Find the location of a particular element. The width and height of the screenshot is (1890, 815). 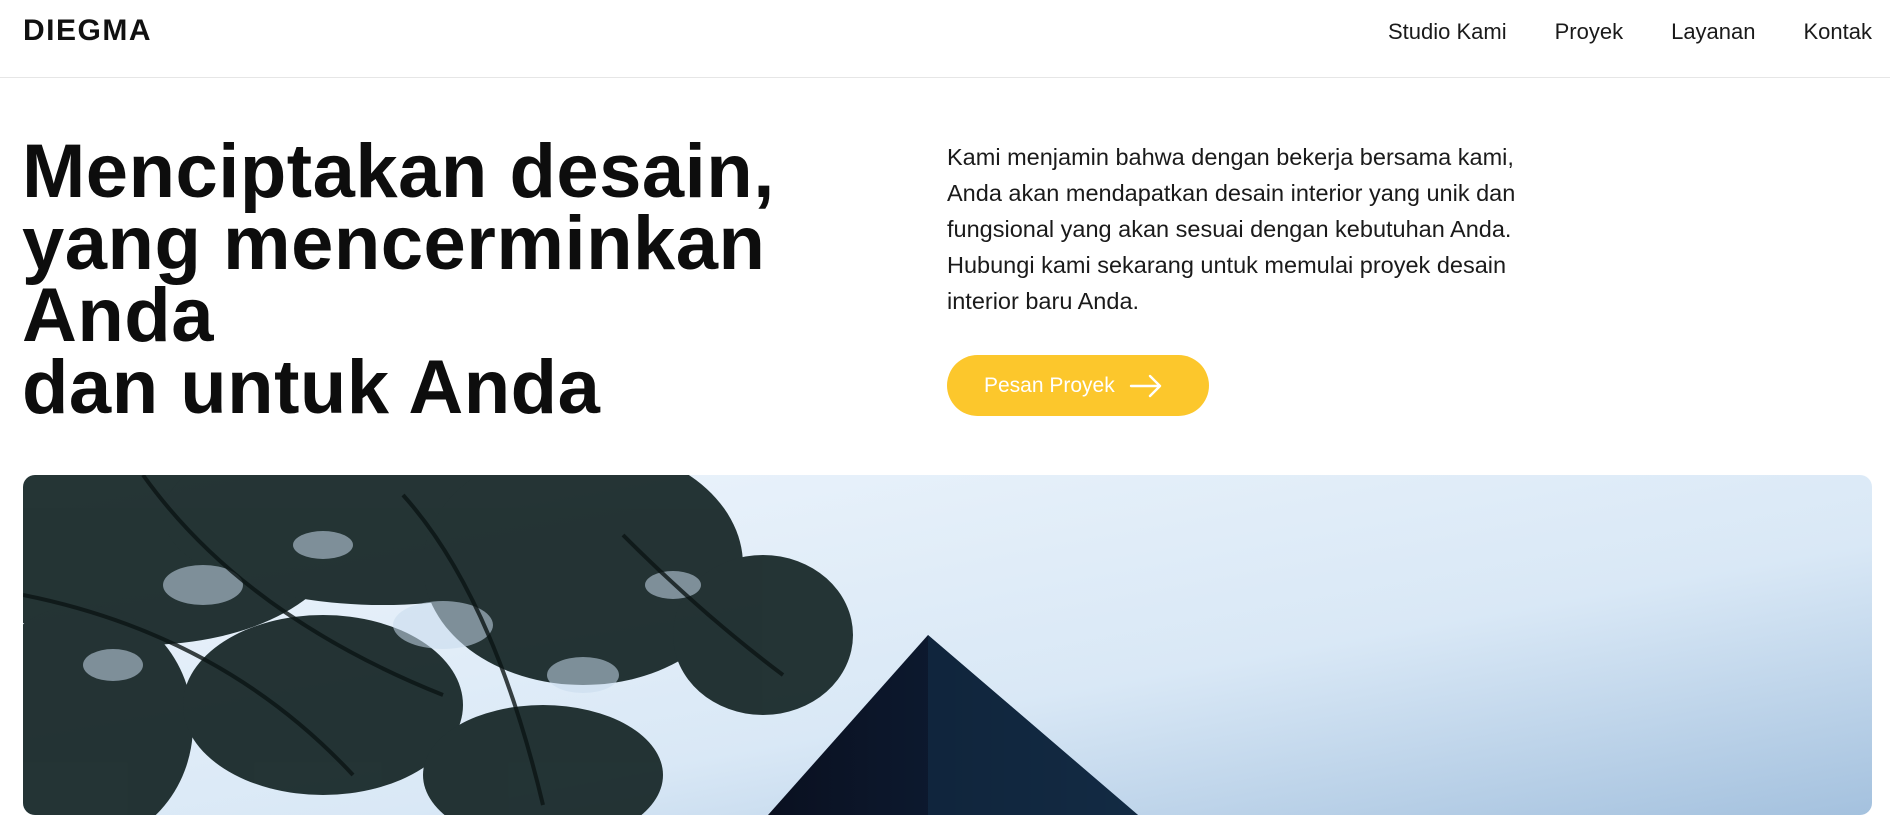

cta-label: Pesan Proyek is located at coordinates (1049, 385).